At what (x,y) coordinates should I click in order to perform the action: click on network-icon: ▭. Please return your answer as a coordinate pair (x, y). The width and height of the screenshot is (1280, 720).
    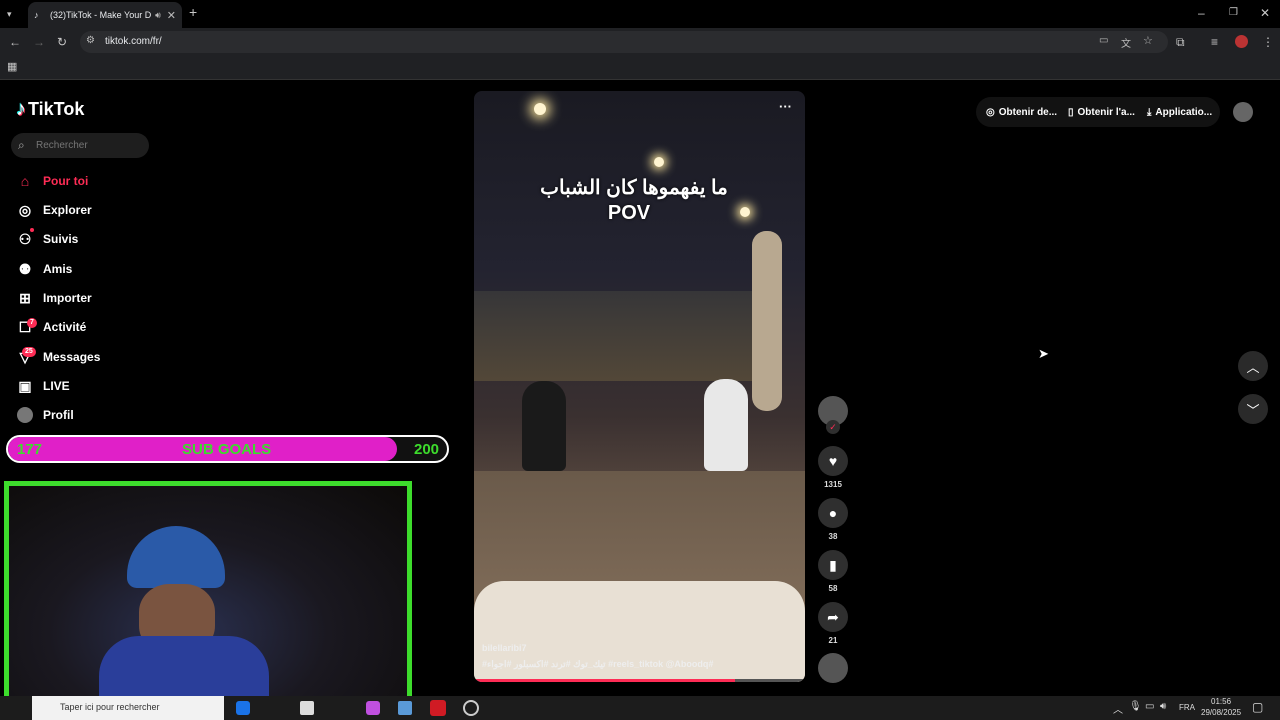
    Looking at the image, I should click on (1149, 706).